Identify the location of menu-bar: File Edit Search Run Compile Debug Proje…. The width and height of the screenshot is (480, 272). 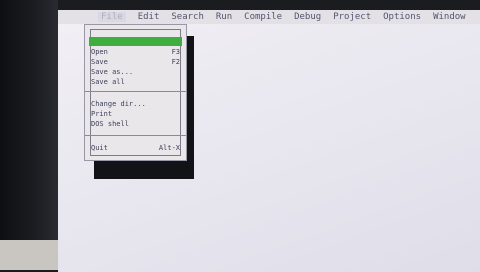
(269, 17).